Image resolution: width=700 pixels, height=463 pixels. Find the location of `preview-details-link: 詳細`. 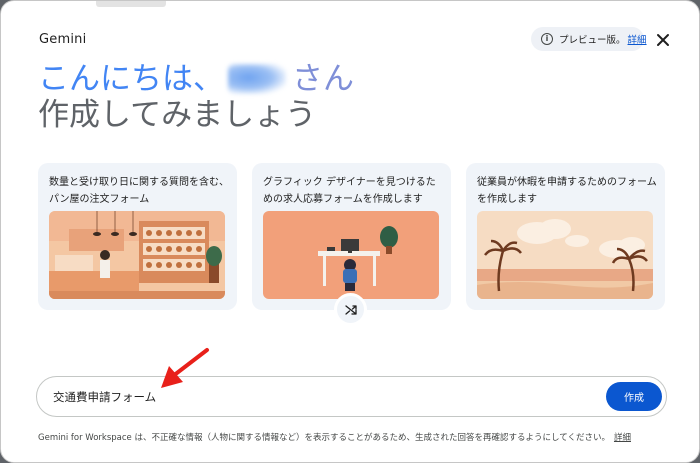

preview-details-link: 詳細 is located at coordinates (637, 39).